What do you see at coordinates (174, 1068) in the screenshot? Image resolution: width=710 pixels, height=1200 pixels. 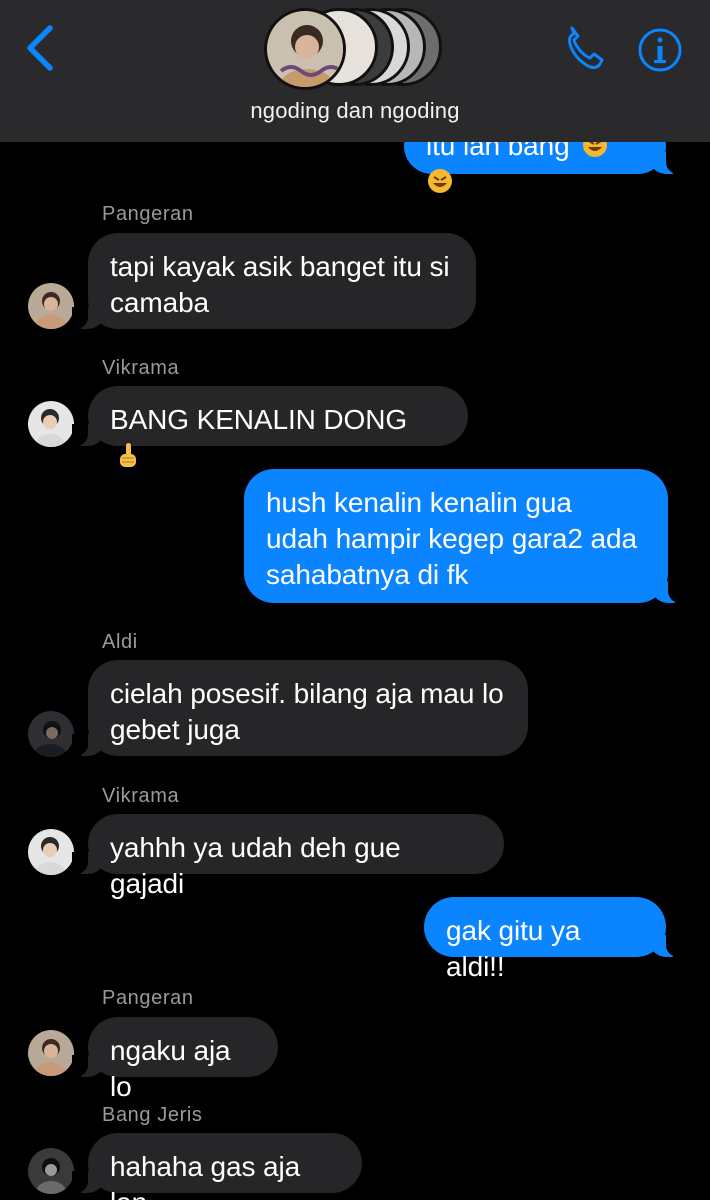 I see `message-text: ngaku aja lo` at bounding box center [174, 1068].